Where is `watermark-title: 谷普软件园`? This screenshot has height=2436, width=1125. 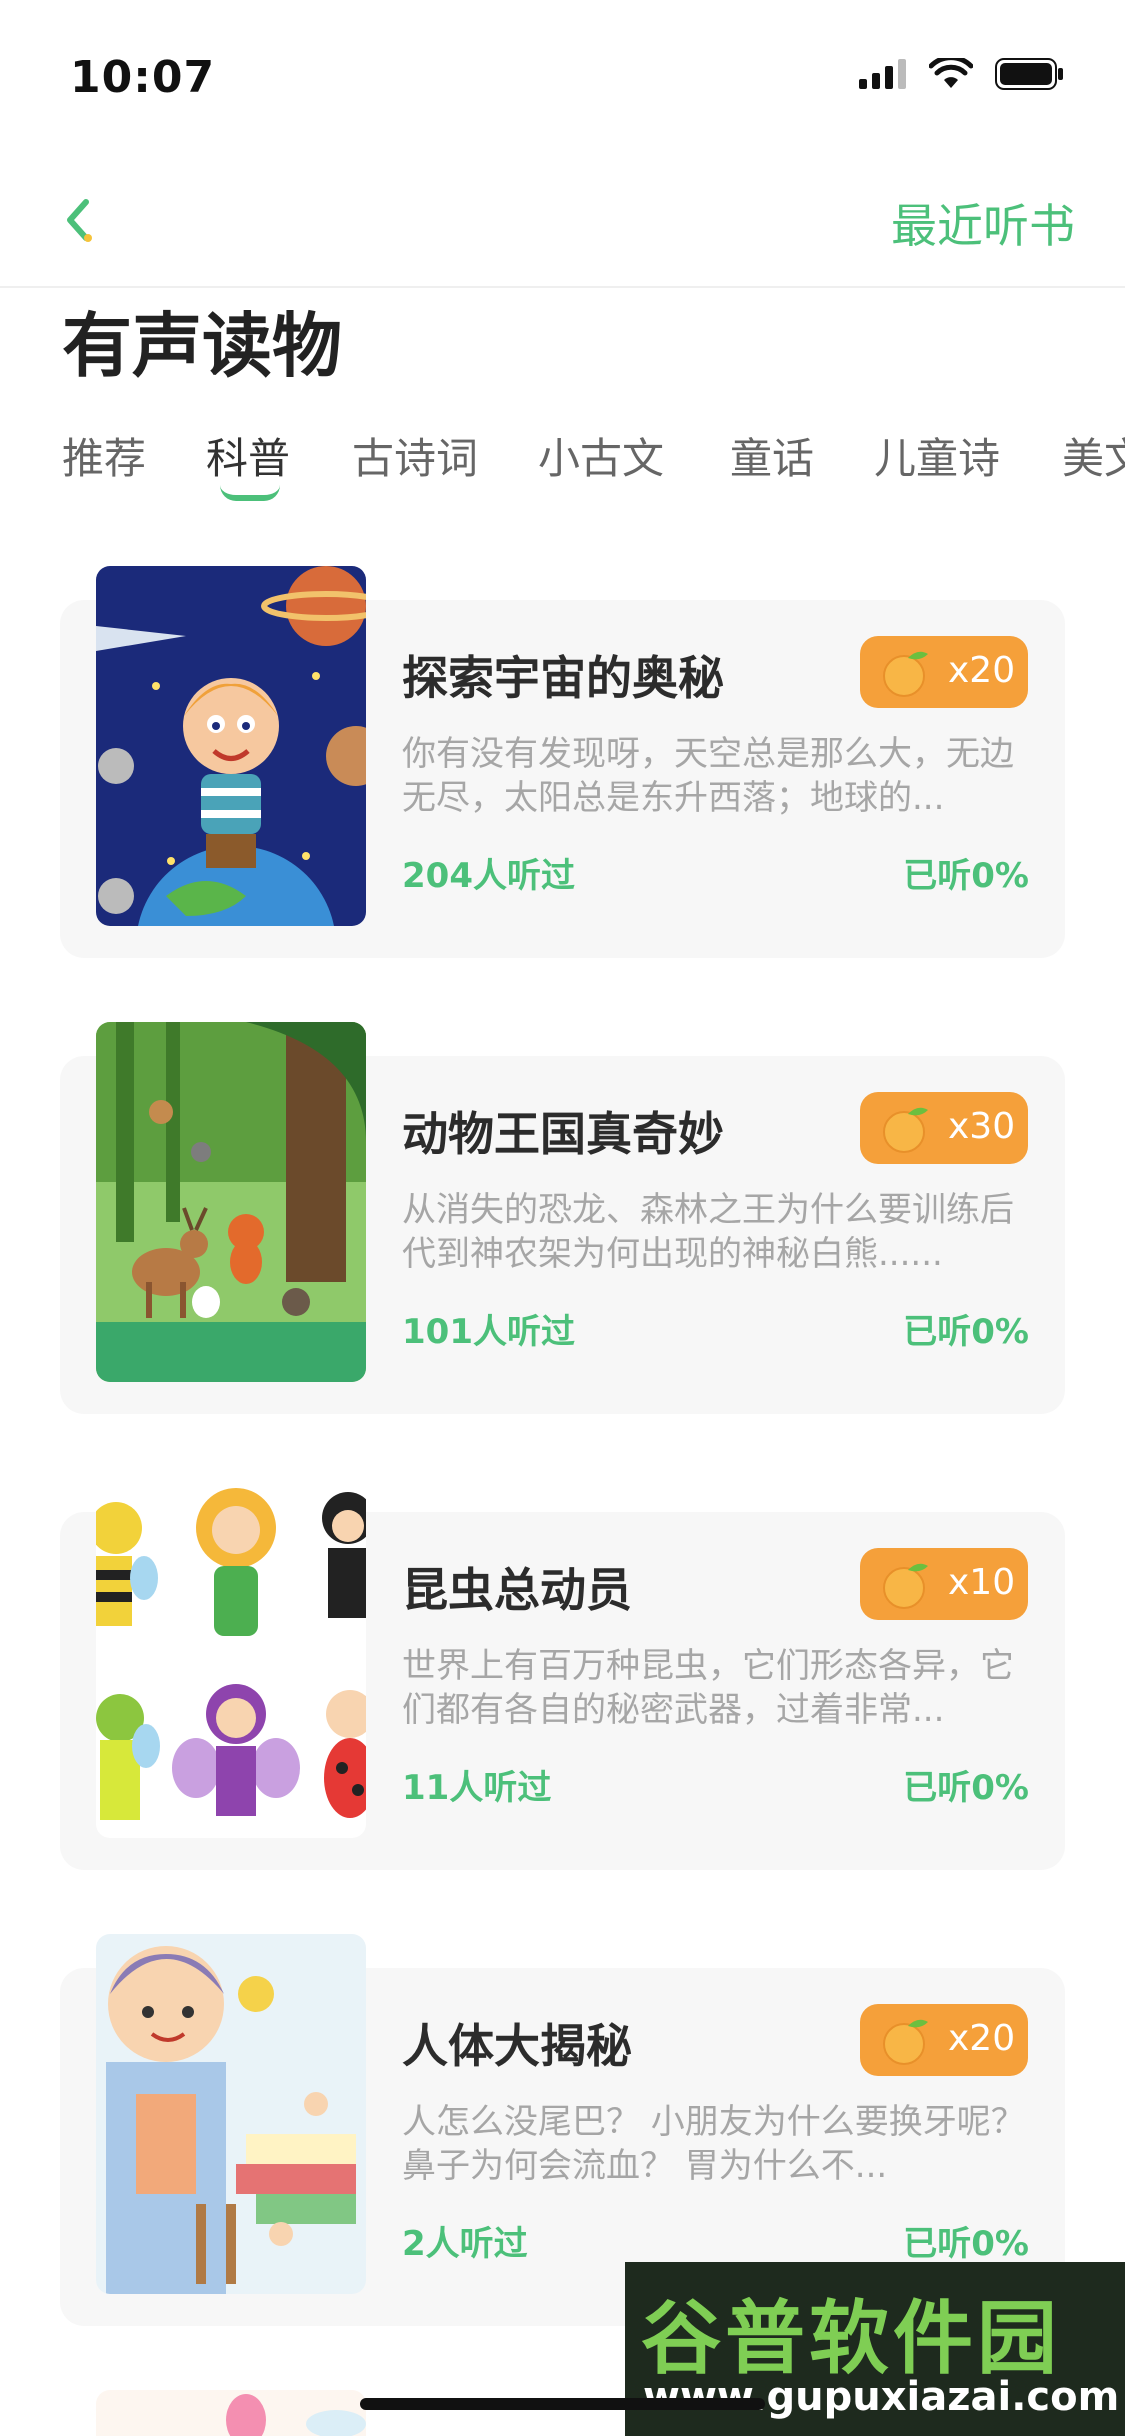
watermark-title: 谷普软件园 is located at coordinates (851, 2338).